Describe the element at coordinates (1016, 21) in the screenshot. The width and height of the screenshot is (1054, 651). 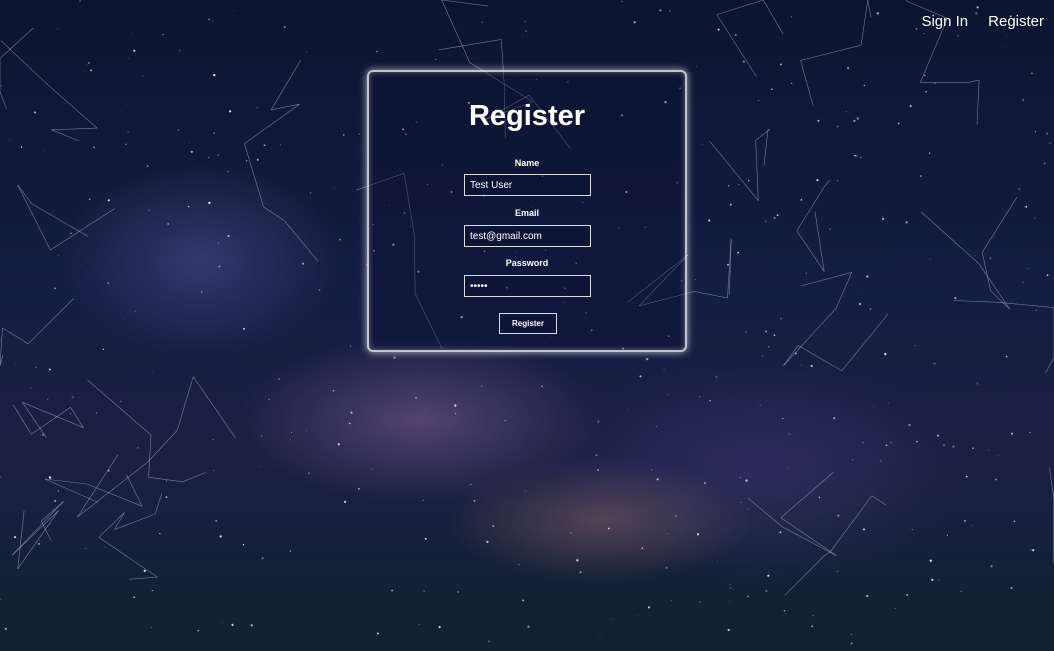
I see `register-link: Register` at that location.